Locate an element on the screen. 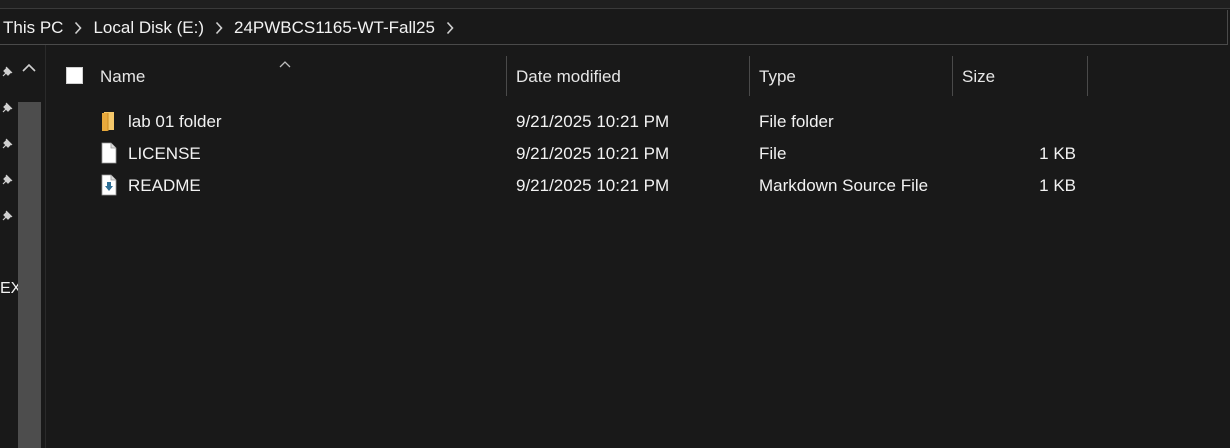  file-type: Markdown Source File is located at coordinates (844, 185).